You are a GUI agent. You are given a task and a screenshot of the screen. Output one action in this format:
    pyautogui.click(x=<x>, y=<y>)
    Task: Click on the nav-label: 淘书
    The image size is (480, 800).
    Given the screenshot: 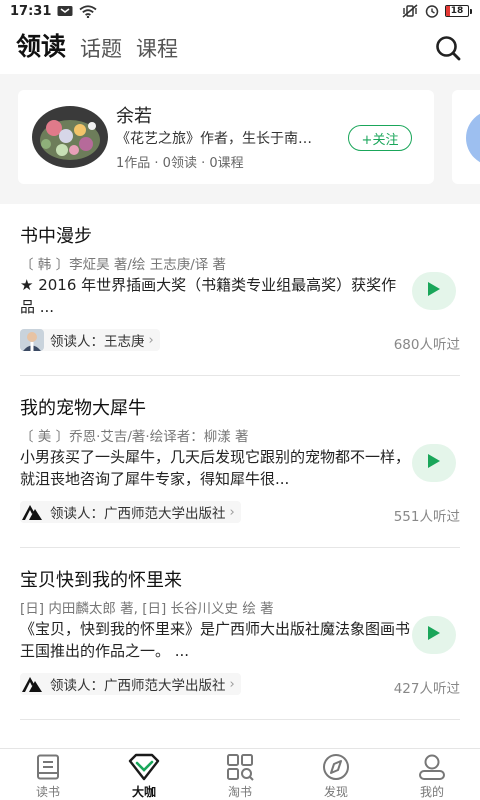 What is the action you would take?
    pyautogui.click(x=239, y=792)
    